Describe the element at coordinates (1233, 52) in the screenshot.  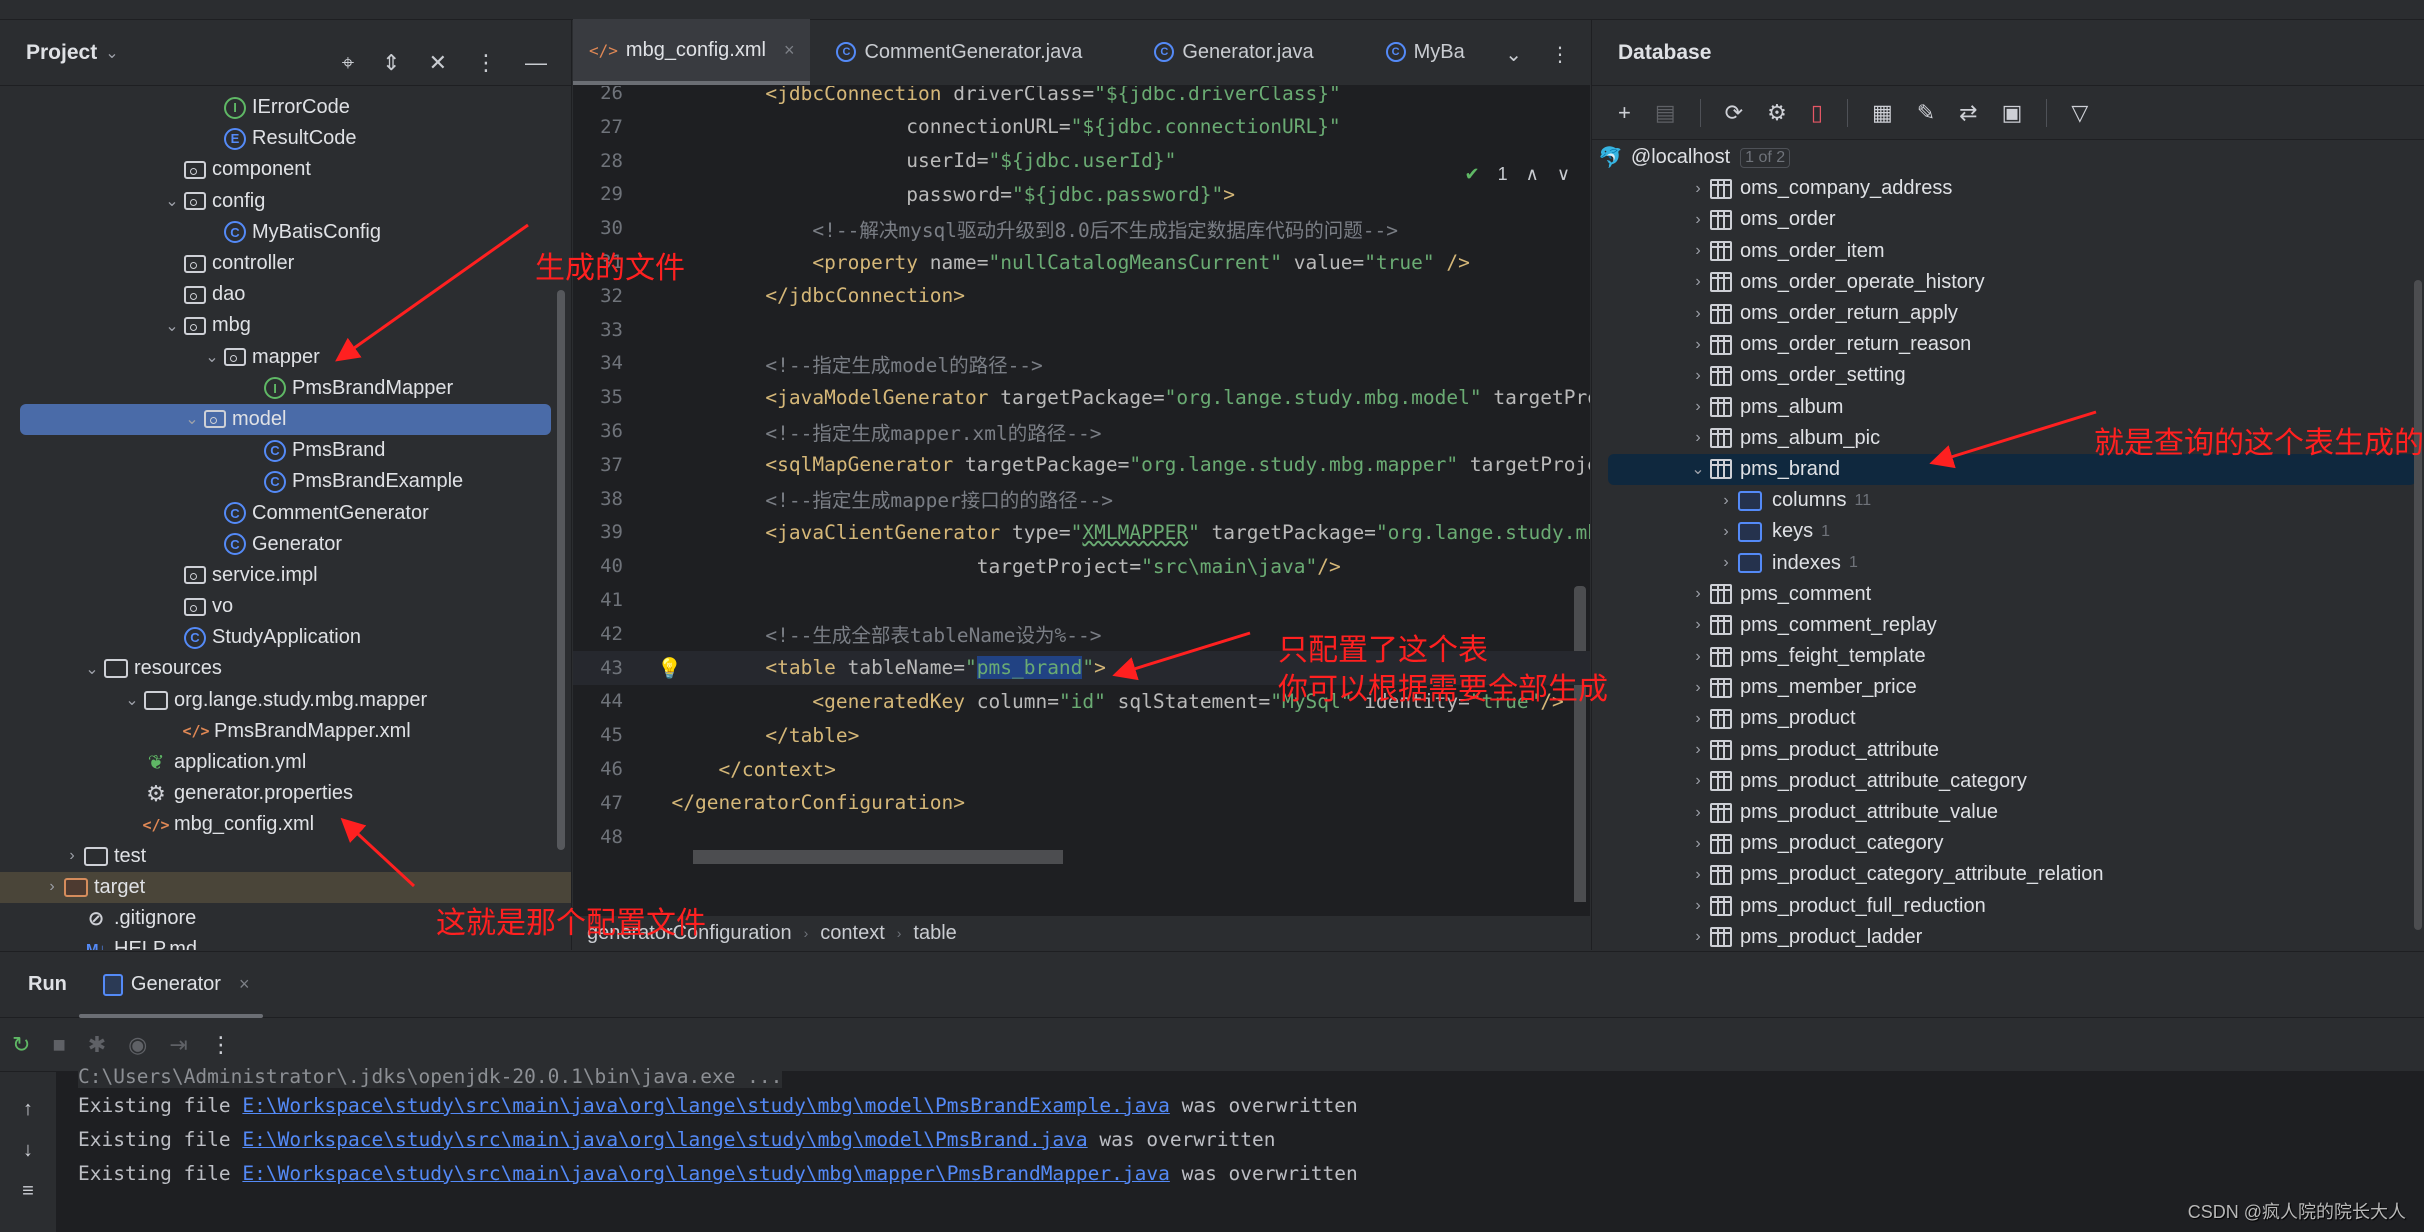
I see `editor-tab: C Generator.java` at that location.